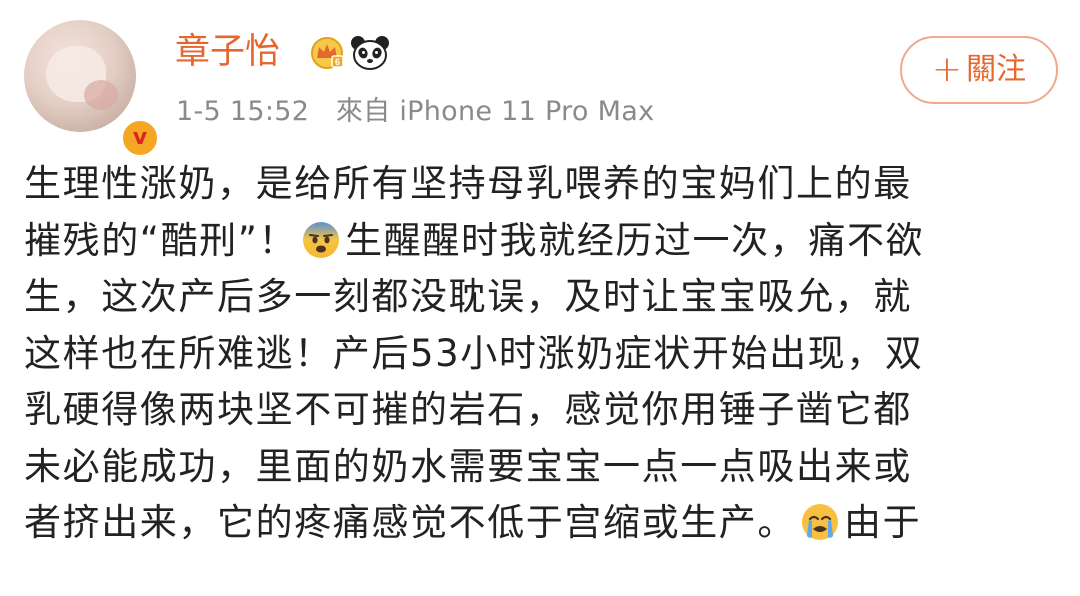  What do you see at coordinates (495, 111) in the screenshot?
I see `post-source: 來自 iPhone 11 Pro Max` at bounding box center [495, 111].